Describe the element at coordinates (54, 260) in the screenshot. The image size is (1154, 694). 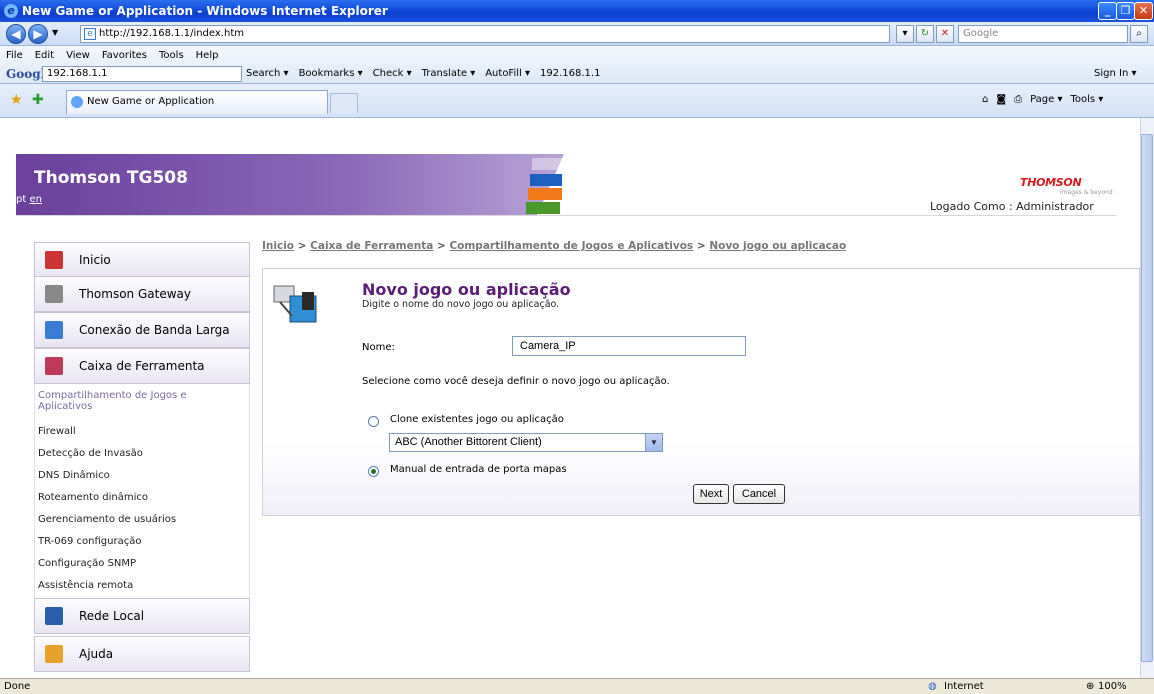
I see `home-icon` at that location.